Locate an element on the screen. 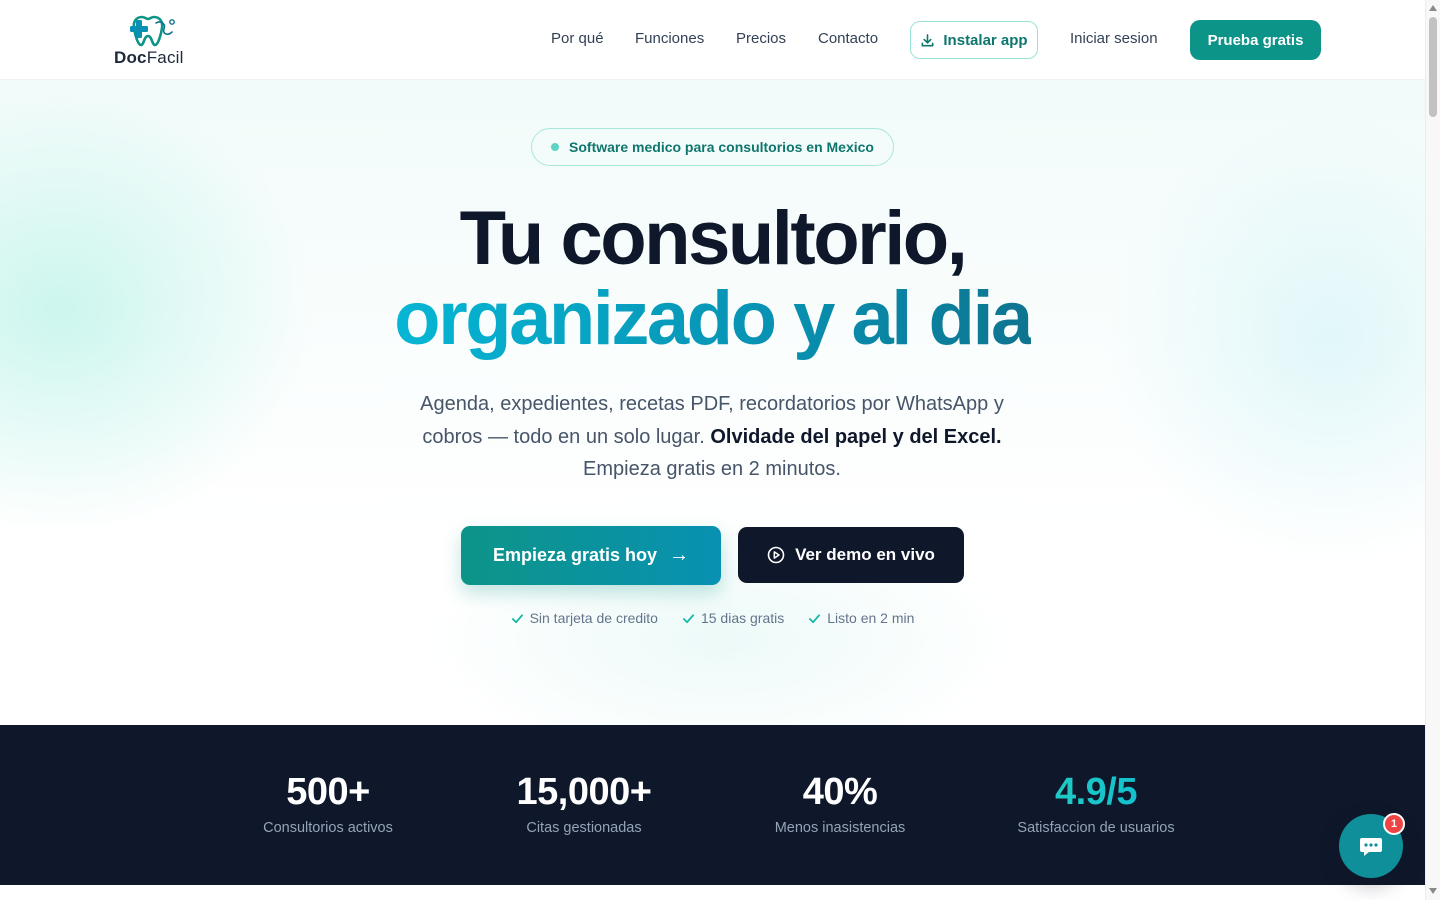 This screenshot has width=1440, height=900. login-link: Iniciar sesion is located at coordinates (1114, 38).